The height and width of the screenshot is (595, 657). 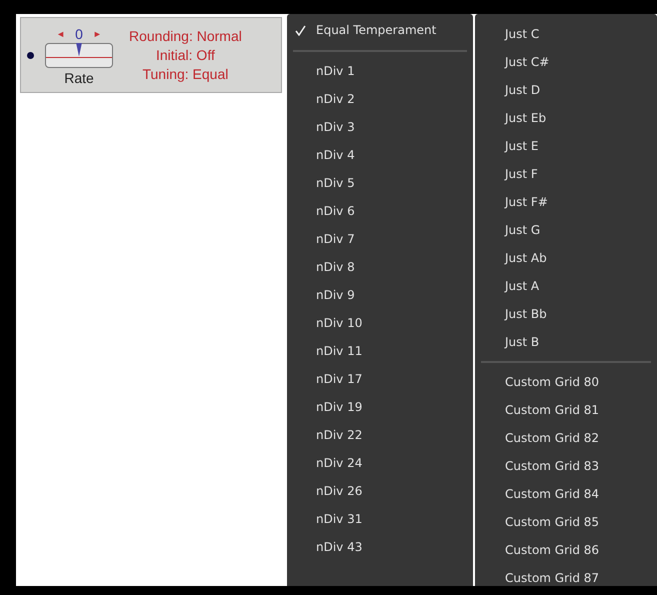 What do you see at coordinates (566, 466) in the screenshot?
I see `menu-item: Custom Grid 83` at bounding box center [566, 466].